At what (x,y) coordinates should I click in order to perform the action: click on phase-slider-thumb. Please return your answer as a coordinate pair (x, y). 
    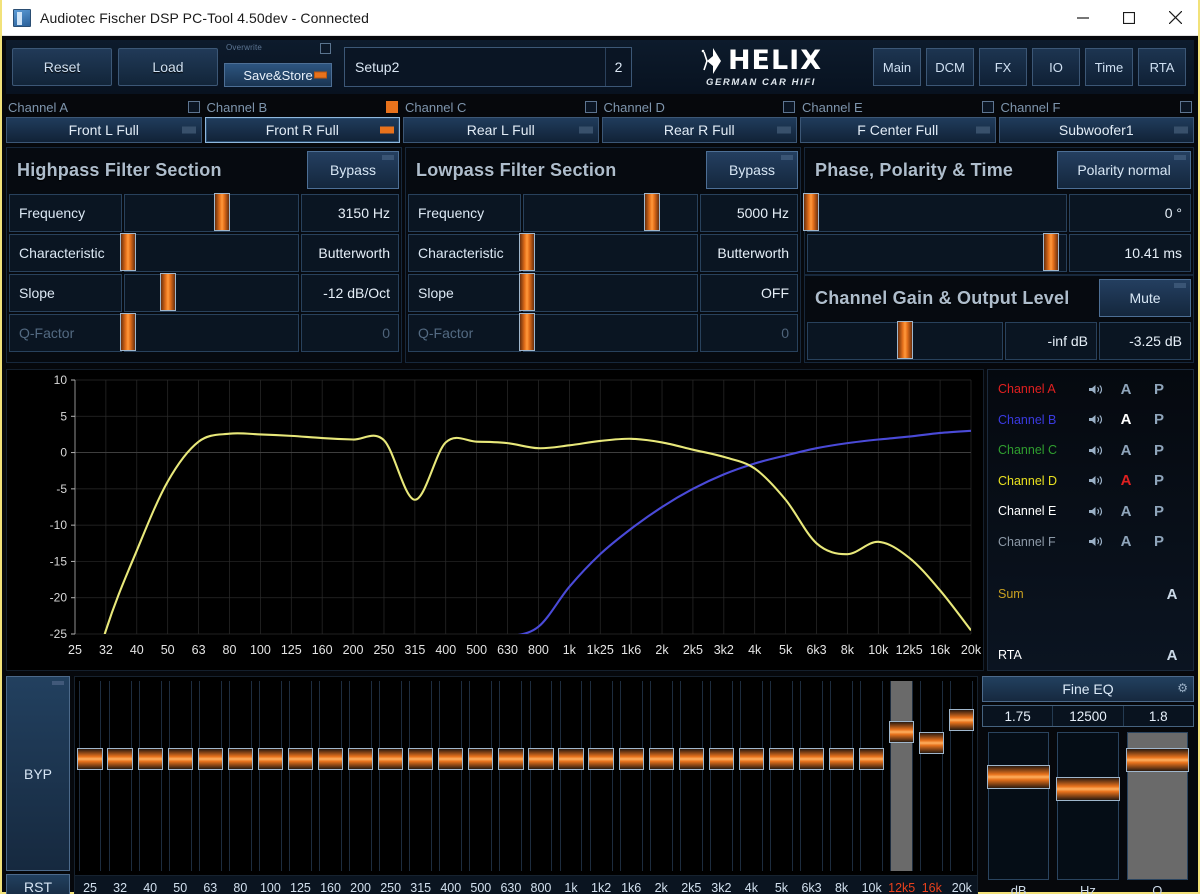
    Looking at the image, I should click on (810, 212).